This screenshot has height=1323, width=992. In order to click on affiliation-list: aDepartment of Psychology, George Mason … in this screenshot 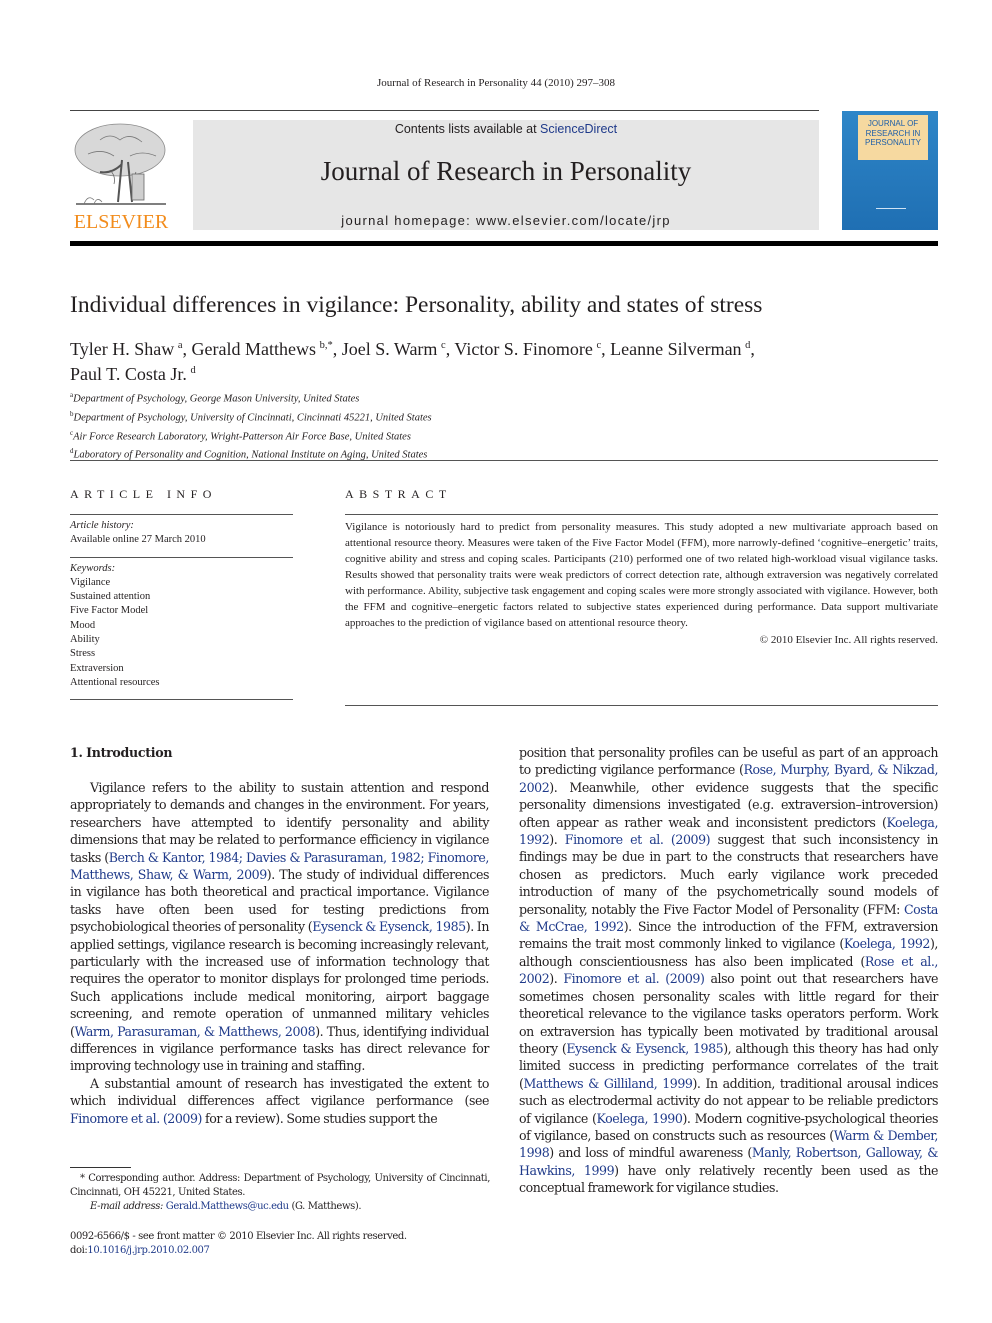, I will do `click(251, 425)`.